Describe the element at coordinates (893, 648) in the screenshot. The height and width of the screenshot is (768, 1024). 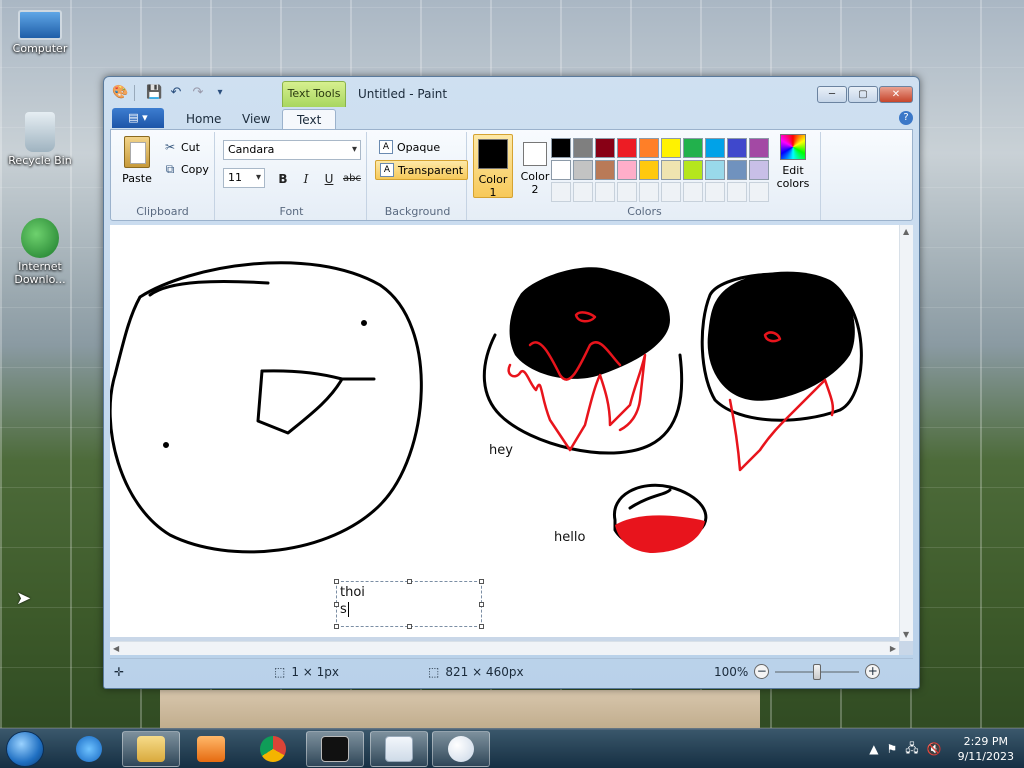
I see `scroll-right-icon: ▶` at that location.